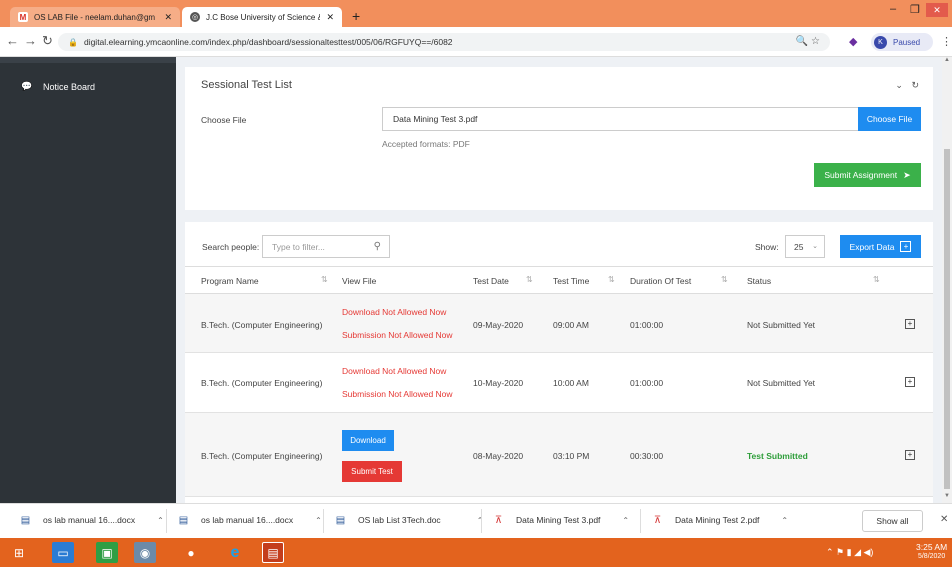  Describe the element at coordinates (906, 246) in the screenshot. I see `export-icon: +` at that location.